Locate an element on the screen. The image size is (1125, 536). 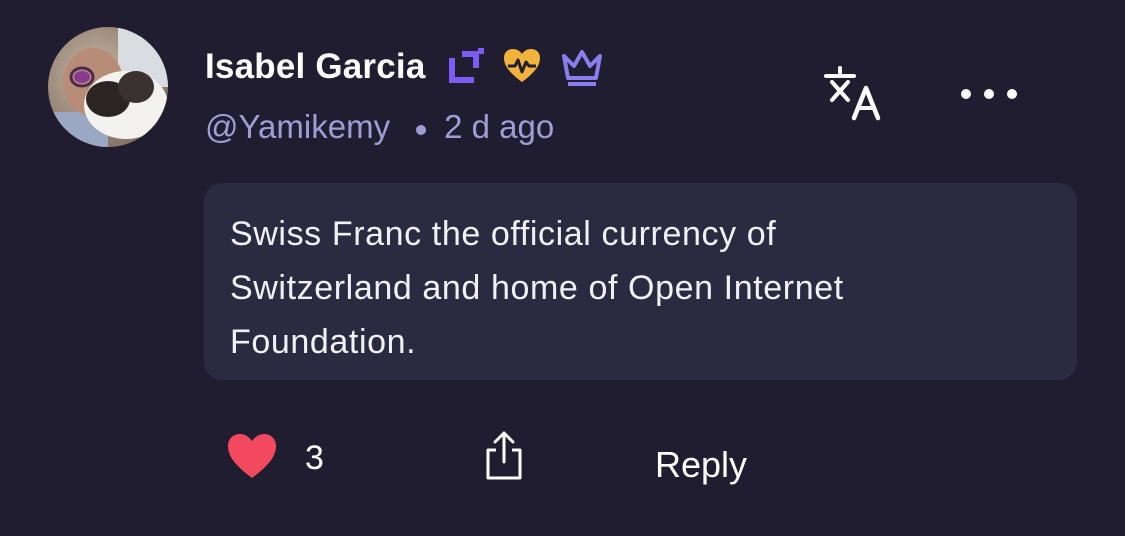
square-bracket-badge-icon is located at coordinates (466, 66).